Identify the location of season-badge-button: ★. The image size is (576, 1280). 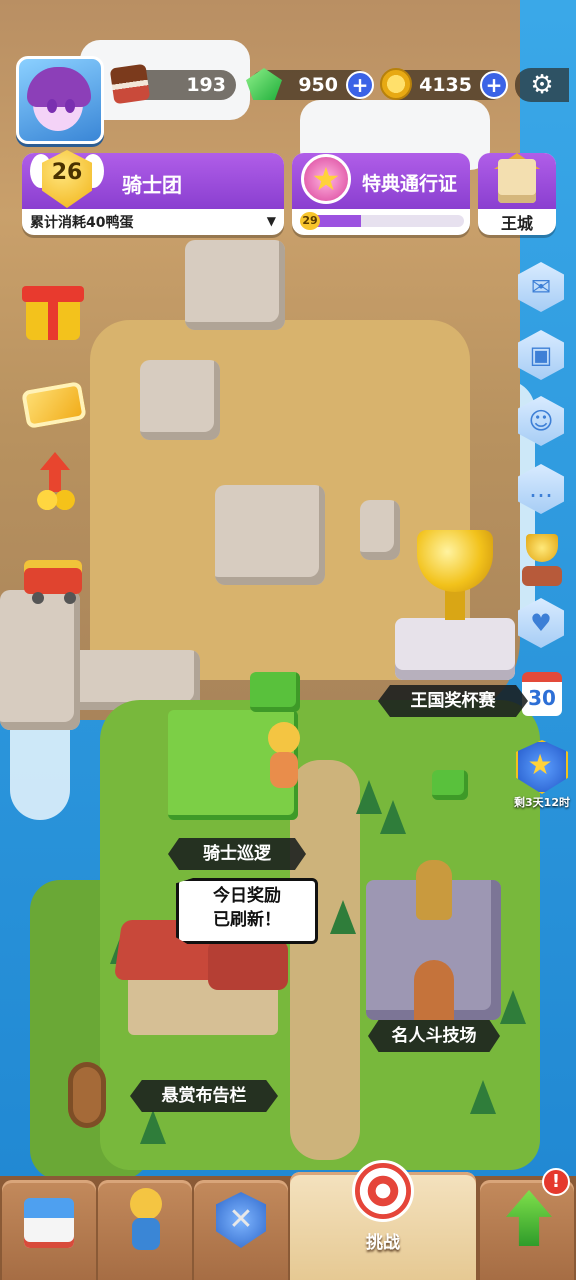
(540, 767).